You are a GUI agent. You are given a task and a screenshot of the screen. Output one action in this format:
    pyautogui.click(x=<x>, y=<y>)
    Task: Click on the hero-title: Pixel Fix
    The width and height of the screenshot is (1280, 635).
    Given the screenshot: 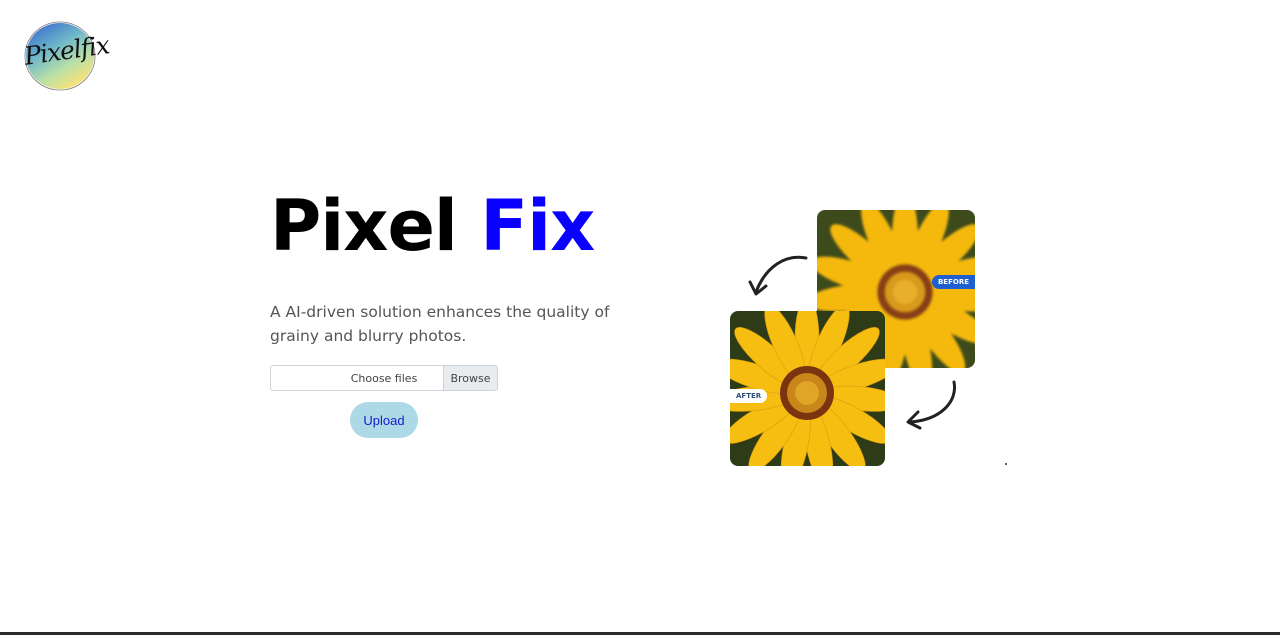 What is the action you would take?
    pyautogui.click(x=432, y=226)
    